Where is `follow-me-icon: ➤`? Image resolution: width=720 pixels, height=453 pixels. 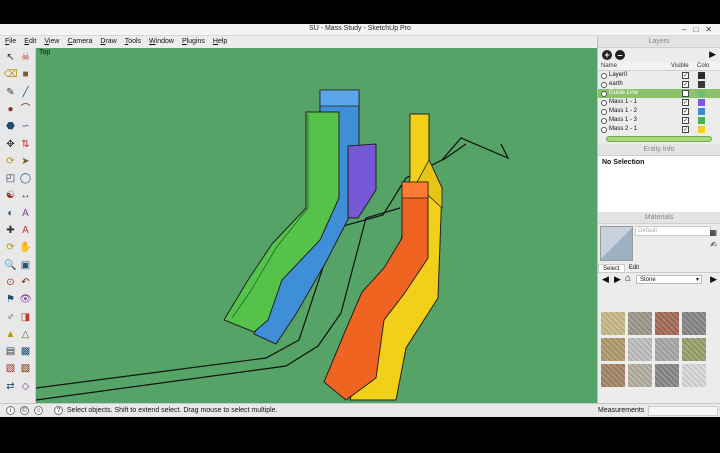 follow-me-icon: ➤ is located at coordinates (25, 161).